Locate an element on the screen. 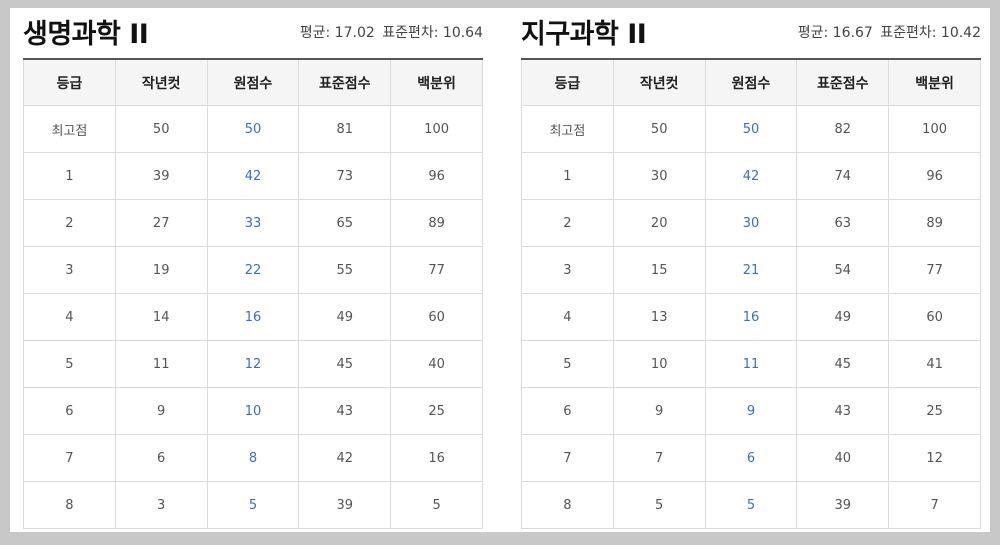 This screenshot has width=1000, height=545. table-row: 2 20 30 63 89 is located at coordinates (751, 223).